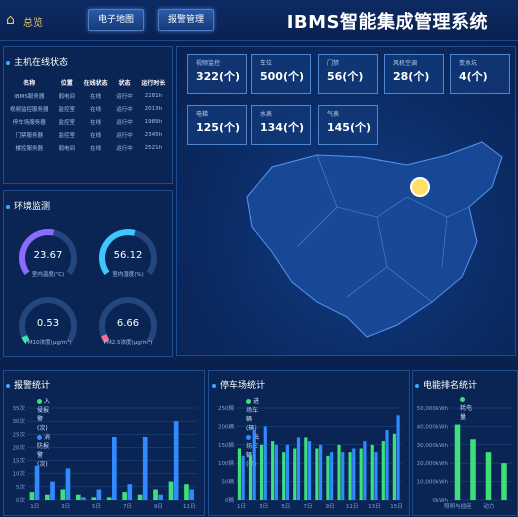  I want to click on table-row: 楼控服务器 弱电间 在线 运行中 2521h, so click(87, 147).